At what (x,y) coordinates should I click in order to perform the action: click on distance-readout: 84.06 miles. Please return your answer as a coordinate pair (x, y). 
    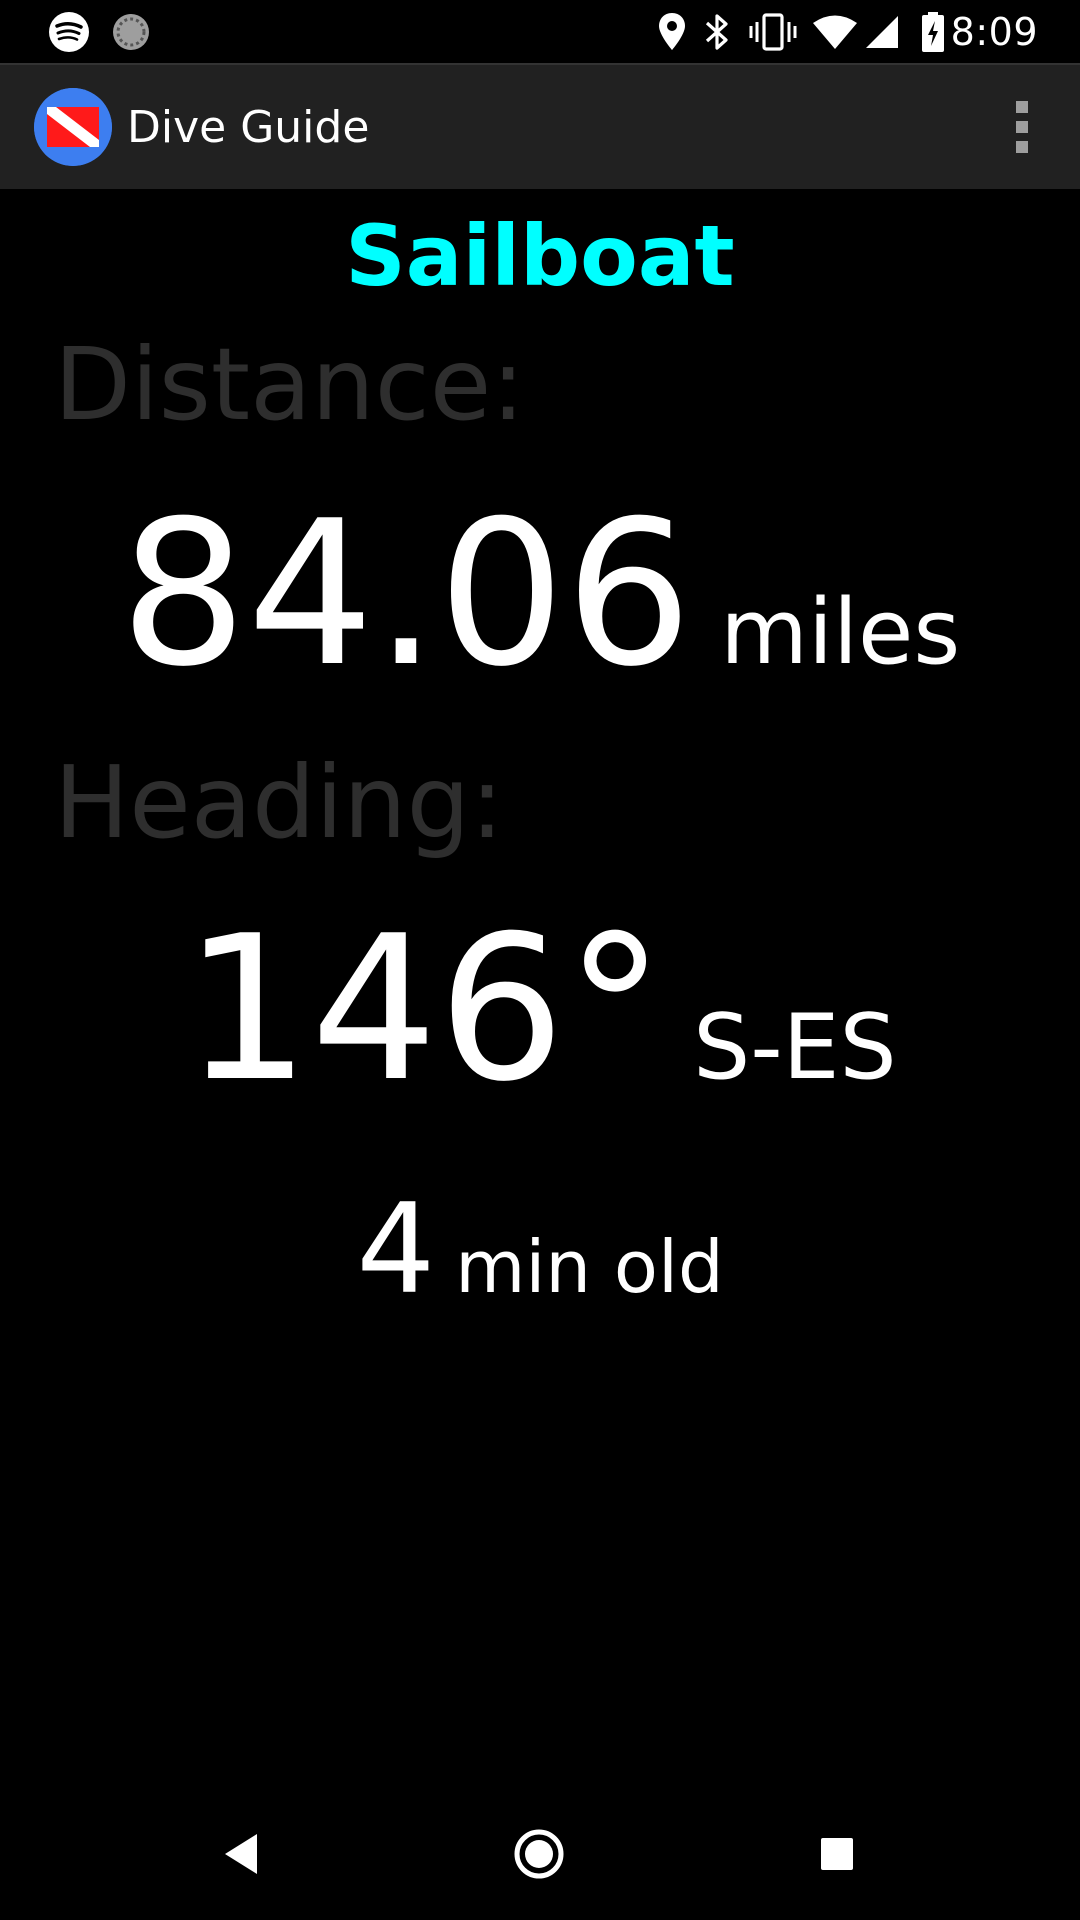
    Looking at the image, I should click on (540, 595).